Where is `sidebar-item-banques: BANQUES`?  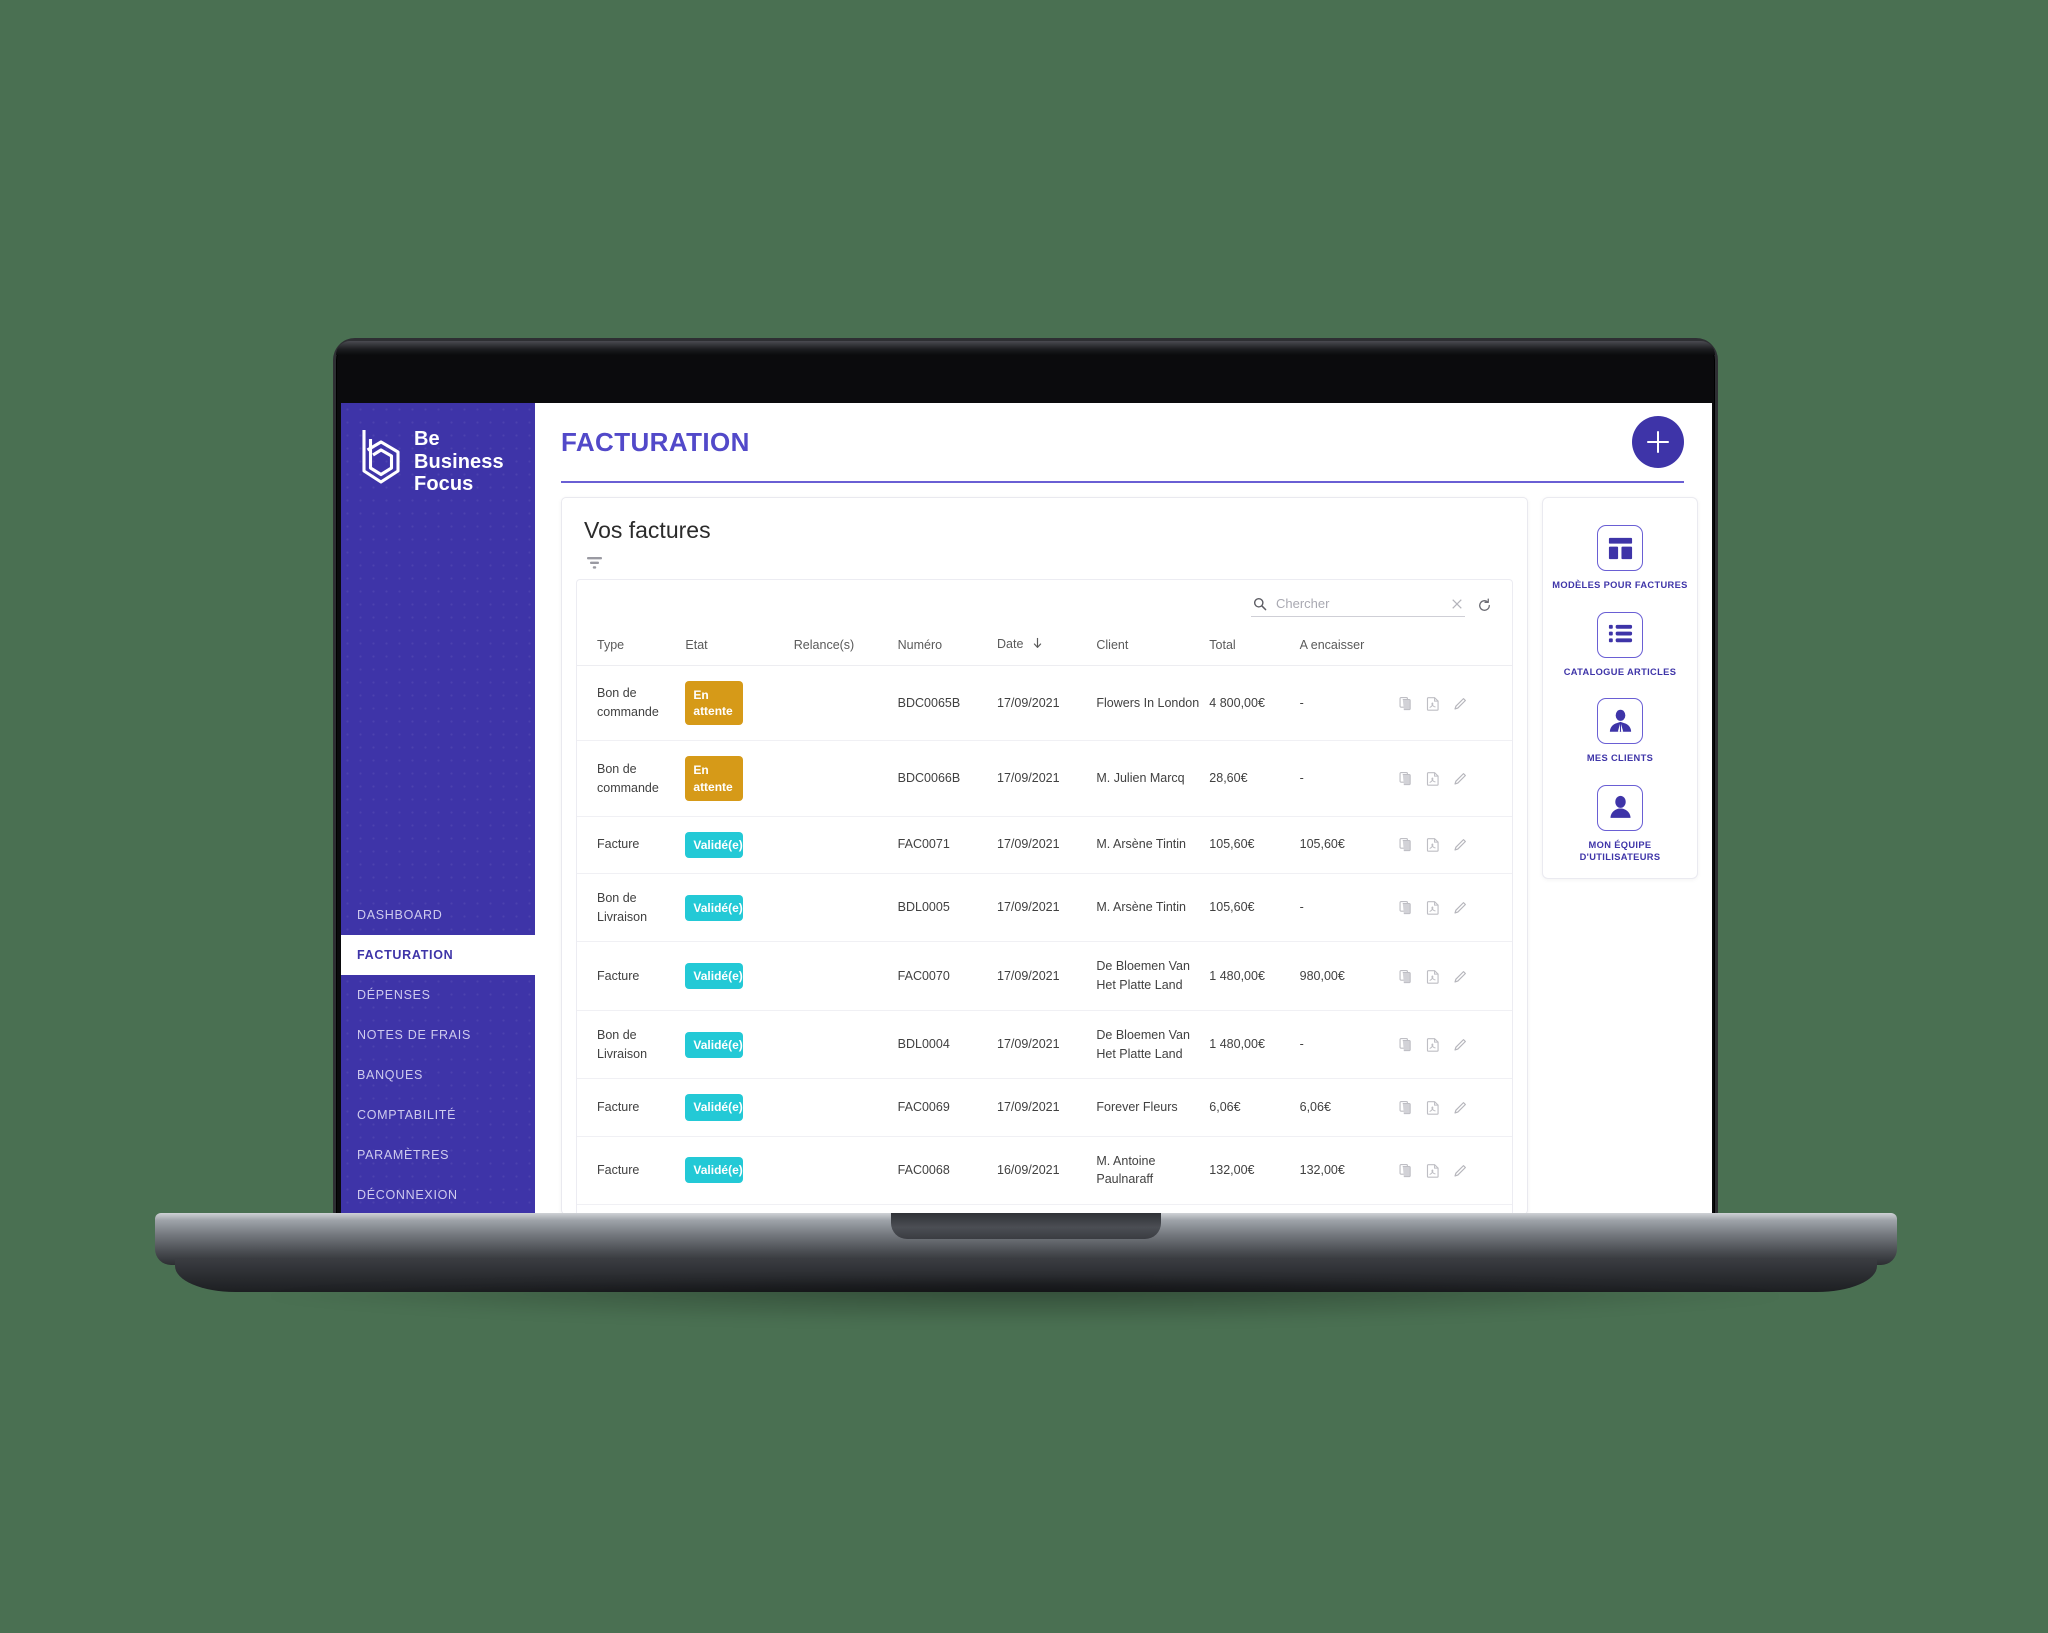 sidebar-item-banques: BANQUES is located at coordinates (438, 1075).